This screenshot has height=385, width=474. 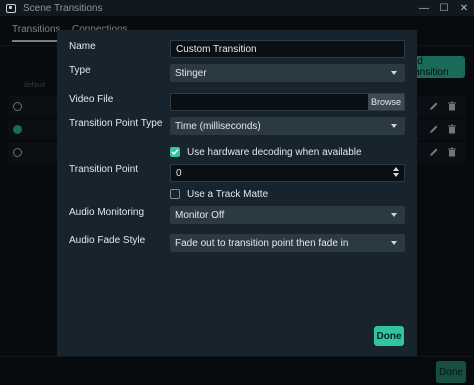 I want to click on audio-monitoring-label: Audio Monitoring, so click(x=107, y=212).